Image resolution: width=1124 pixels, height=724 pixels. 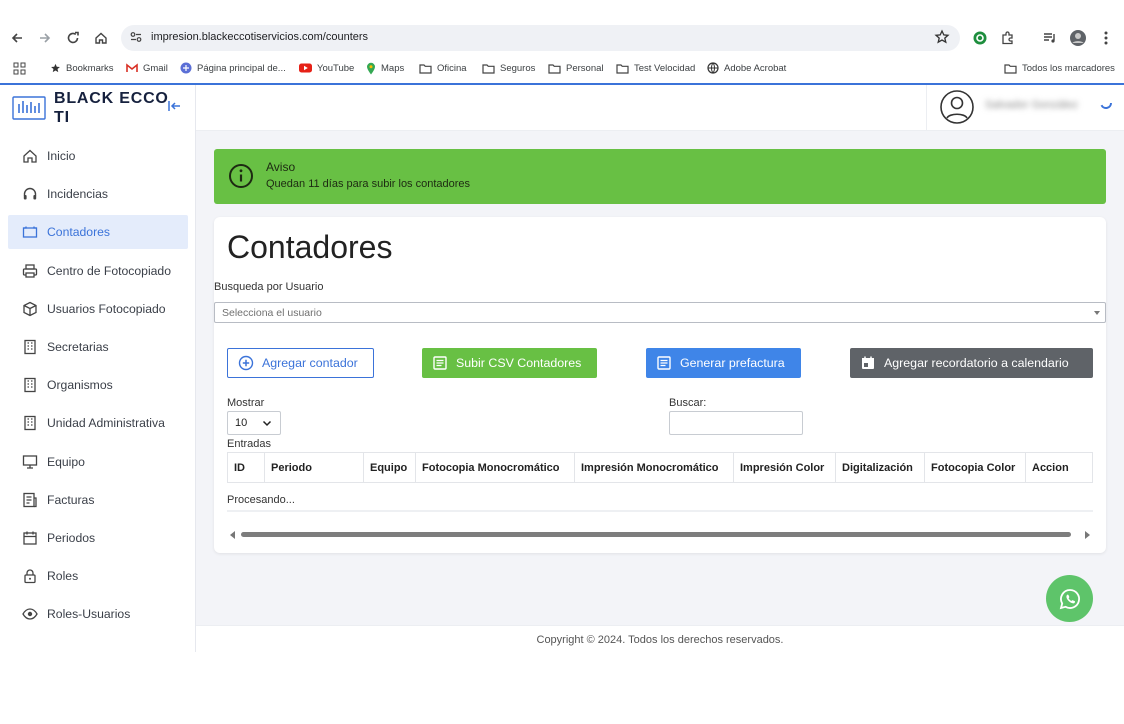 I want to click on info-circle-icon, so click(x=241, y=176).